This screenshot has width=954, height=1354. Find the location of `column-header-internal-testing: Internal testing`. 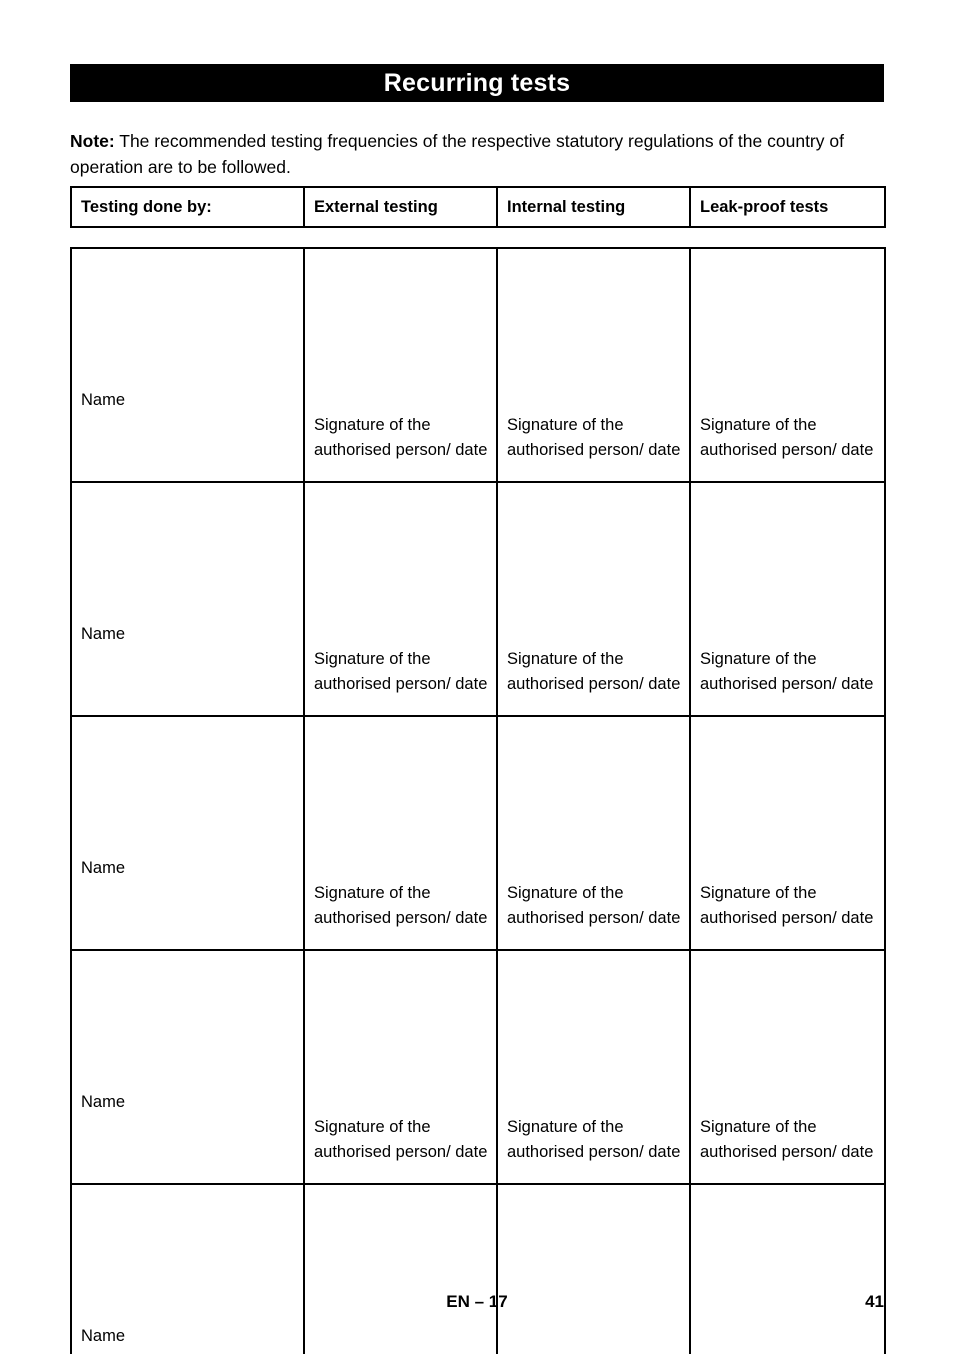

column-header-internal-testing: Internal testing is located at coordinates (593, 207).